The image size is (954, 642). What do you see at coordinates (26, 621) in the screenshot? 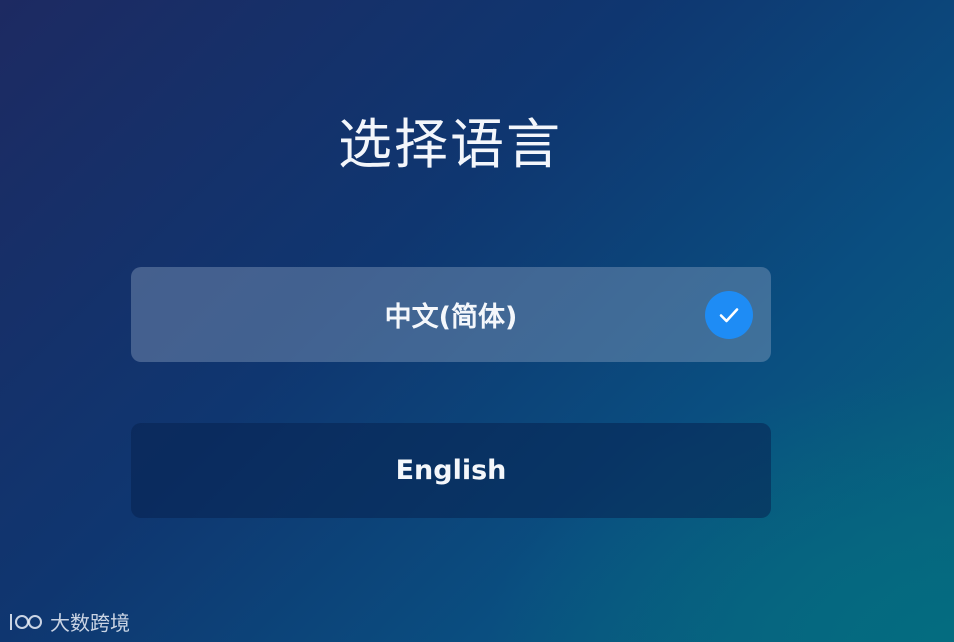
I see `watermark-logo` at bounding box center [26, 621].